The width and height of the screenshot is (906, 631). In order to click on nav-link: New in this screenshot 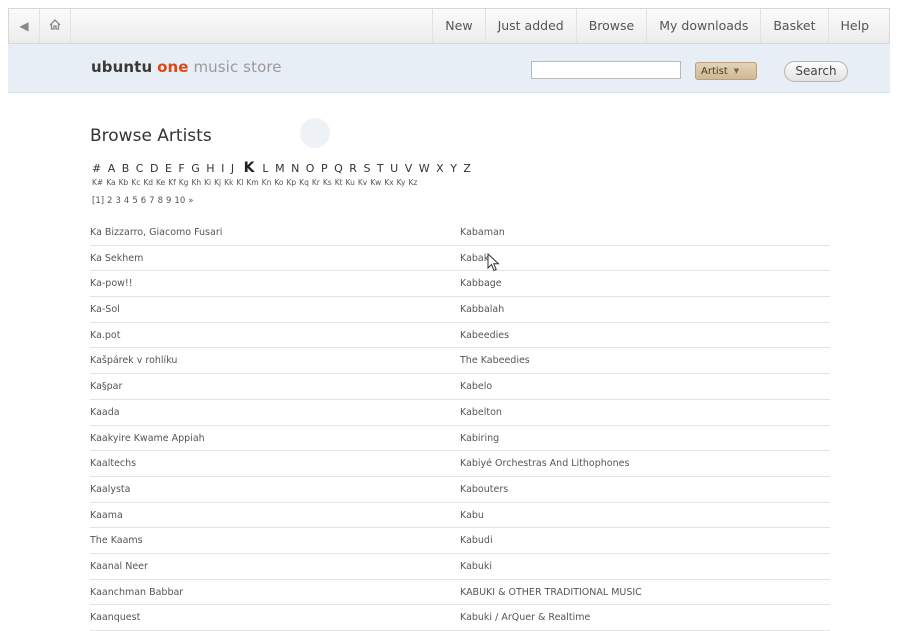, I will do `click(458, 26)`.